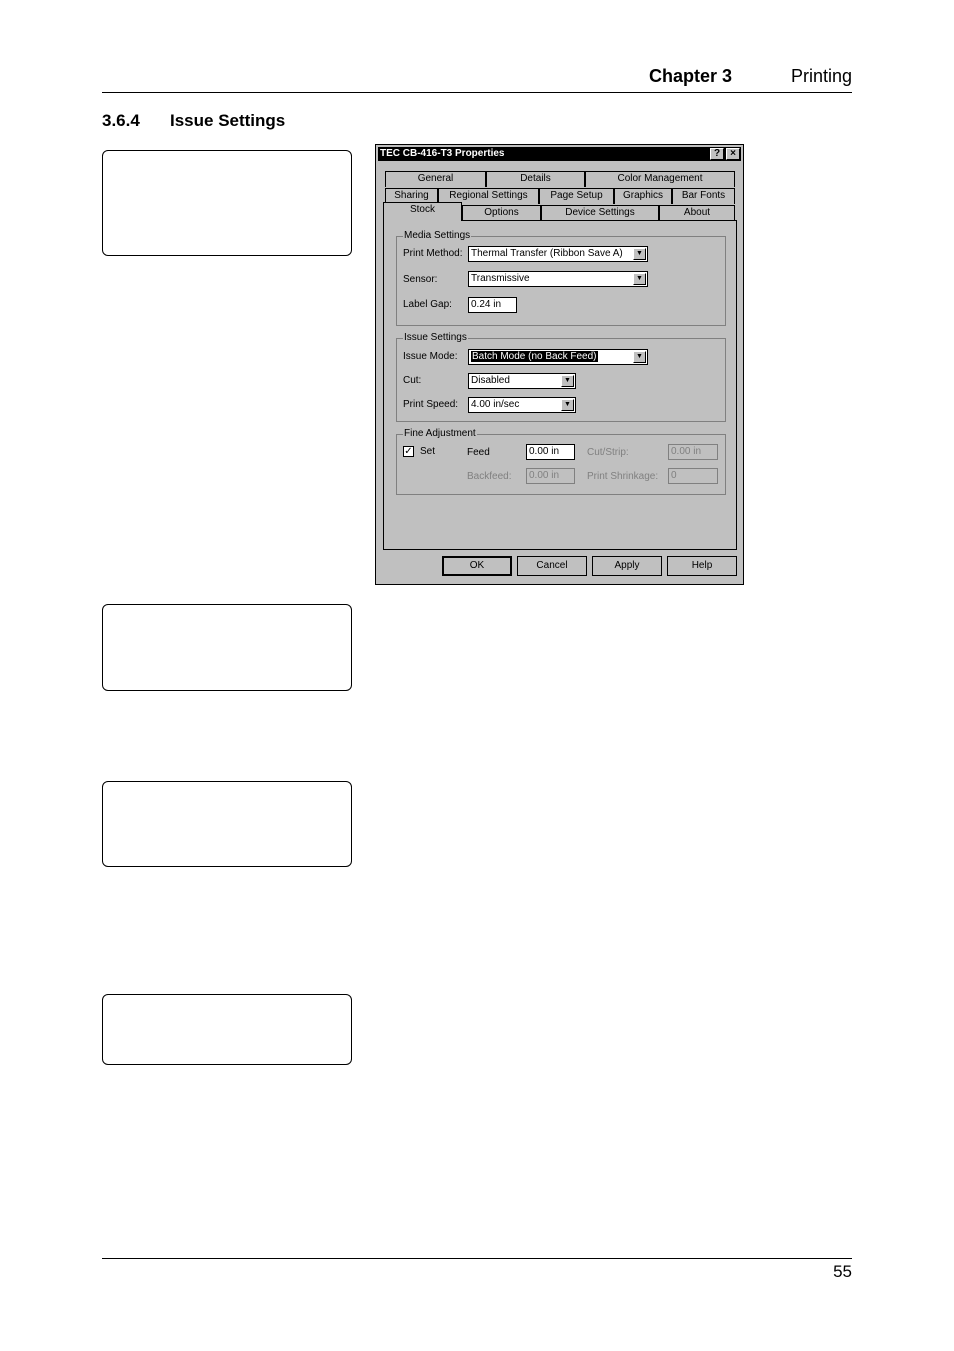  Describe the element at coordinates (435, 337) in the screenshot. I see `issue-settings-label: Issue Settings` at that location.